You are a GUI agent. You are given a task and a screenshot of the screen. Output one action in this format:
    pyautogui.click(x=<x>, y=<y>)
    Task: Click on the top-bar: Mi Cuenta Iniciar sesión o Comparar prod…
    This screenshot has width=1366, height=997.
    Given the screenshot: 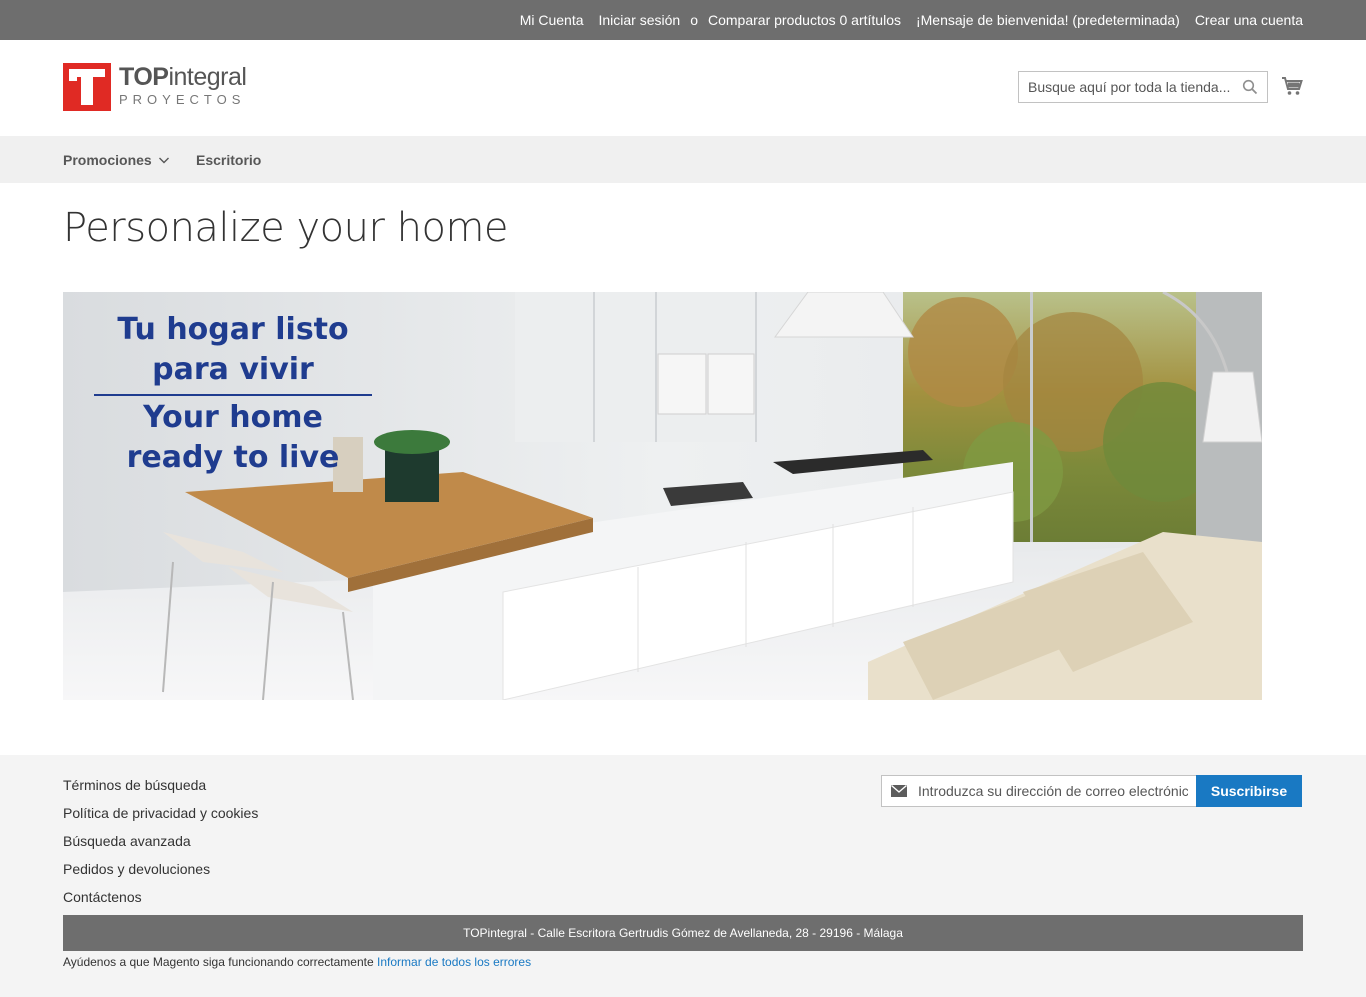 What is the action you would take?
    pyautogui.click(x=683, y=20)
    